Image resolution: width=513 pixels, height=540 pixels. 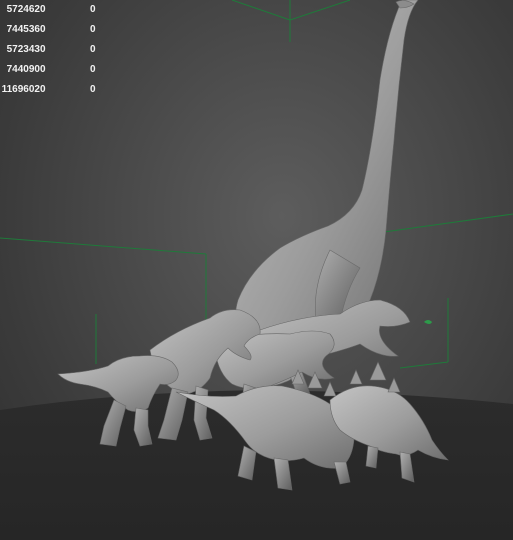 What do you see at coordinates (23, 69) in the screenshot?
I see `stat-value: 744090` at bounding box center [23, 69].